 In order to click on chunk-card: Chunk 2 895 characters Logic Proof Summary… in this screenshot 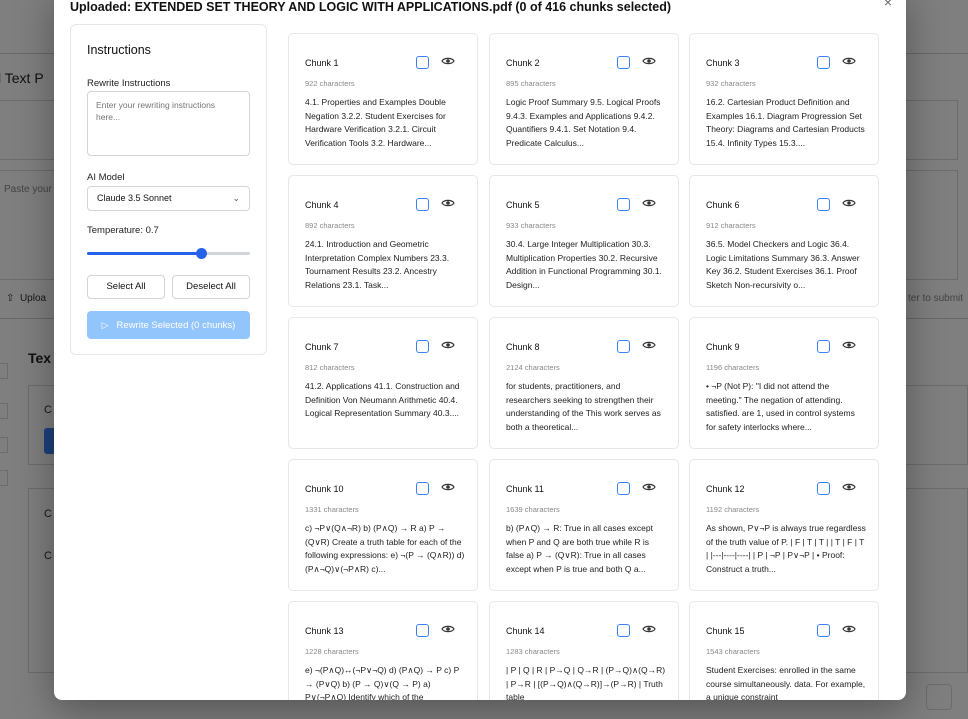, I will do `click(584, 99)`.